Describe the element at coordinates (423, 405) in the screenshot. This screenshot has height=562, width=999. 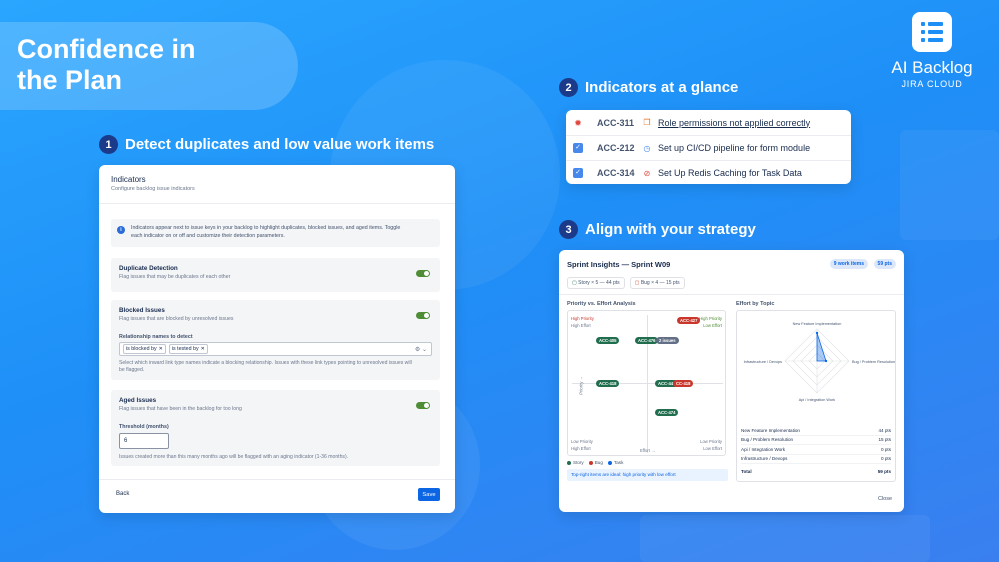
I see `aged-toggle` at that location.